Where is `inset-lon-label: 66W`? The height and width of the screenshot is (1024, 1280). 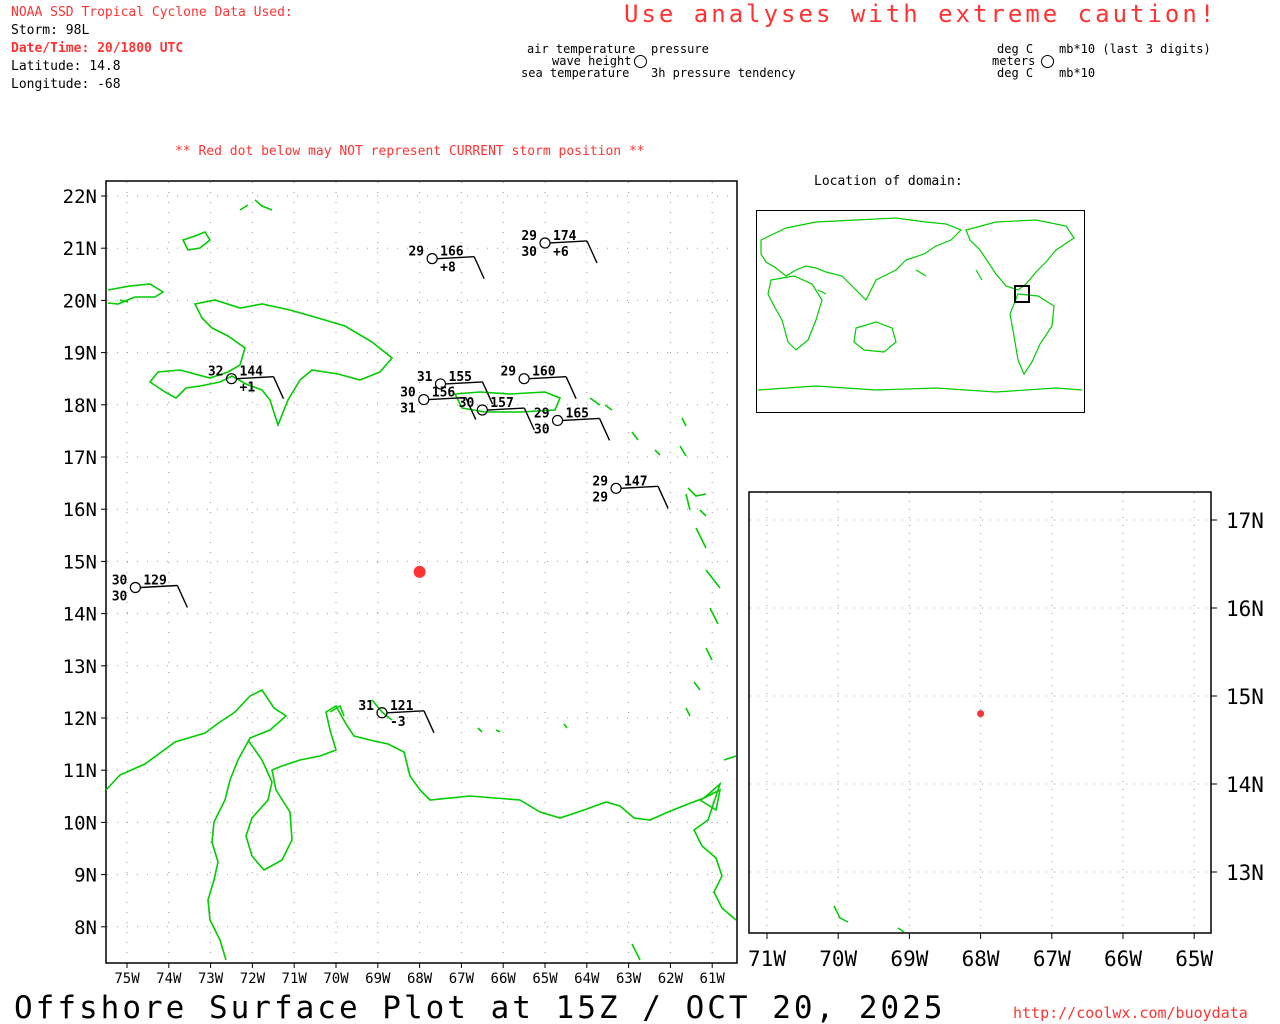 inset-lon-label: 66W is located at coordinates (1123, 959).